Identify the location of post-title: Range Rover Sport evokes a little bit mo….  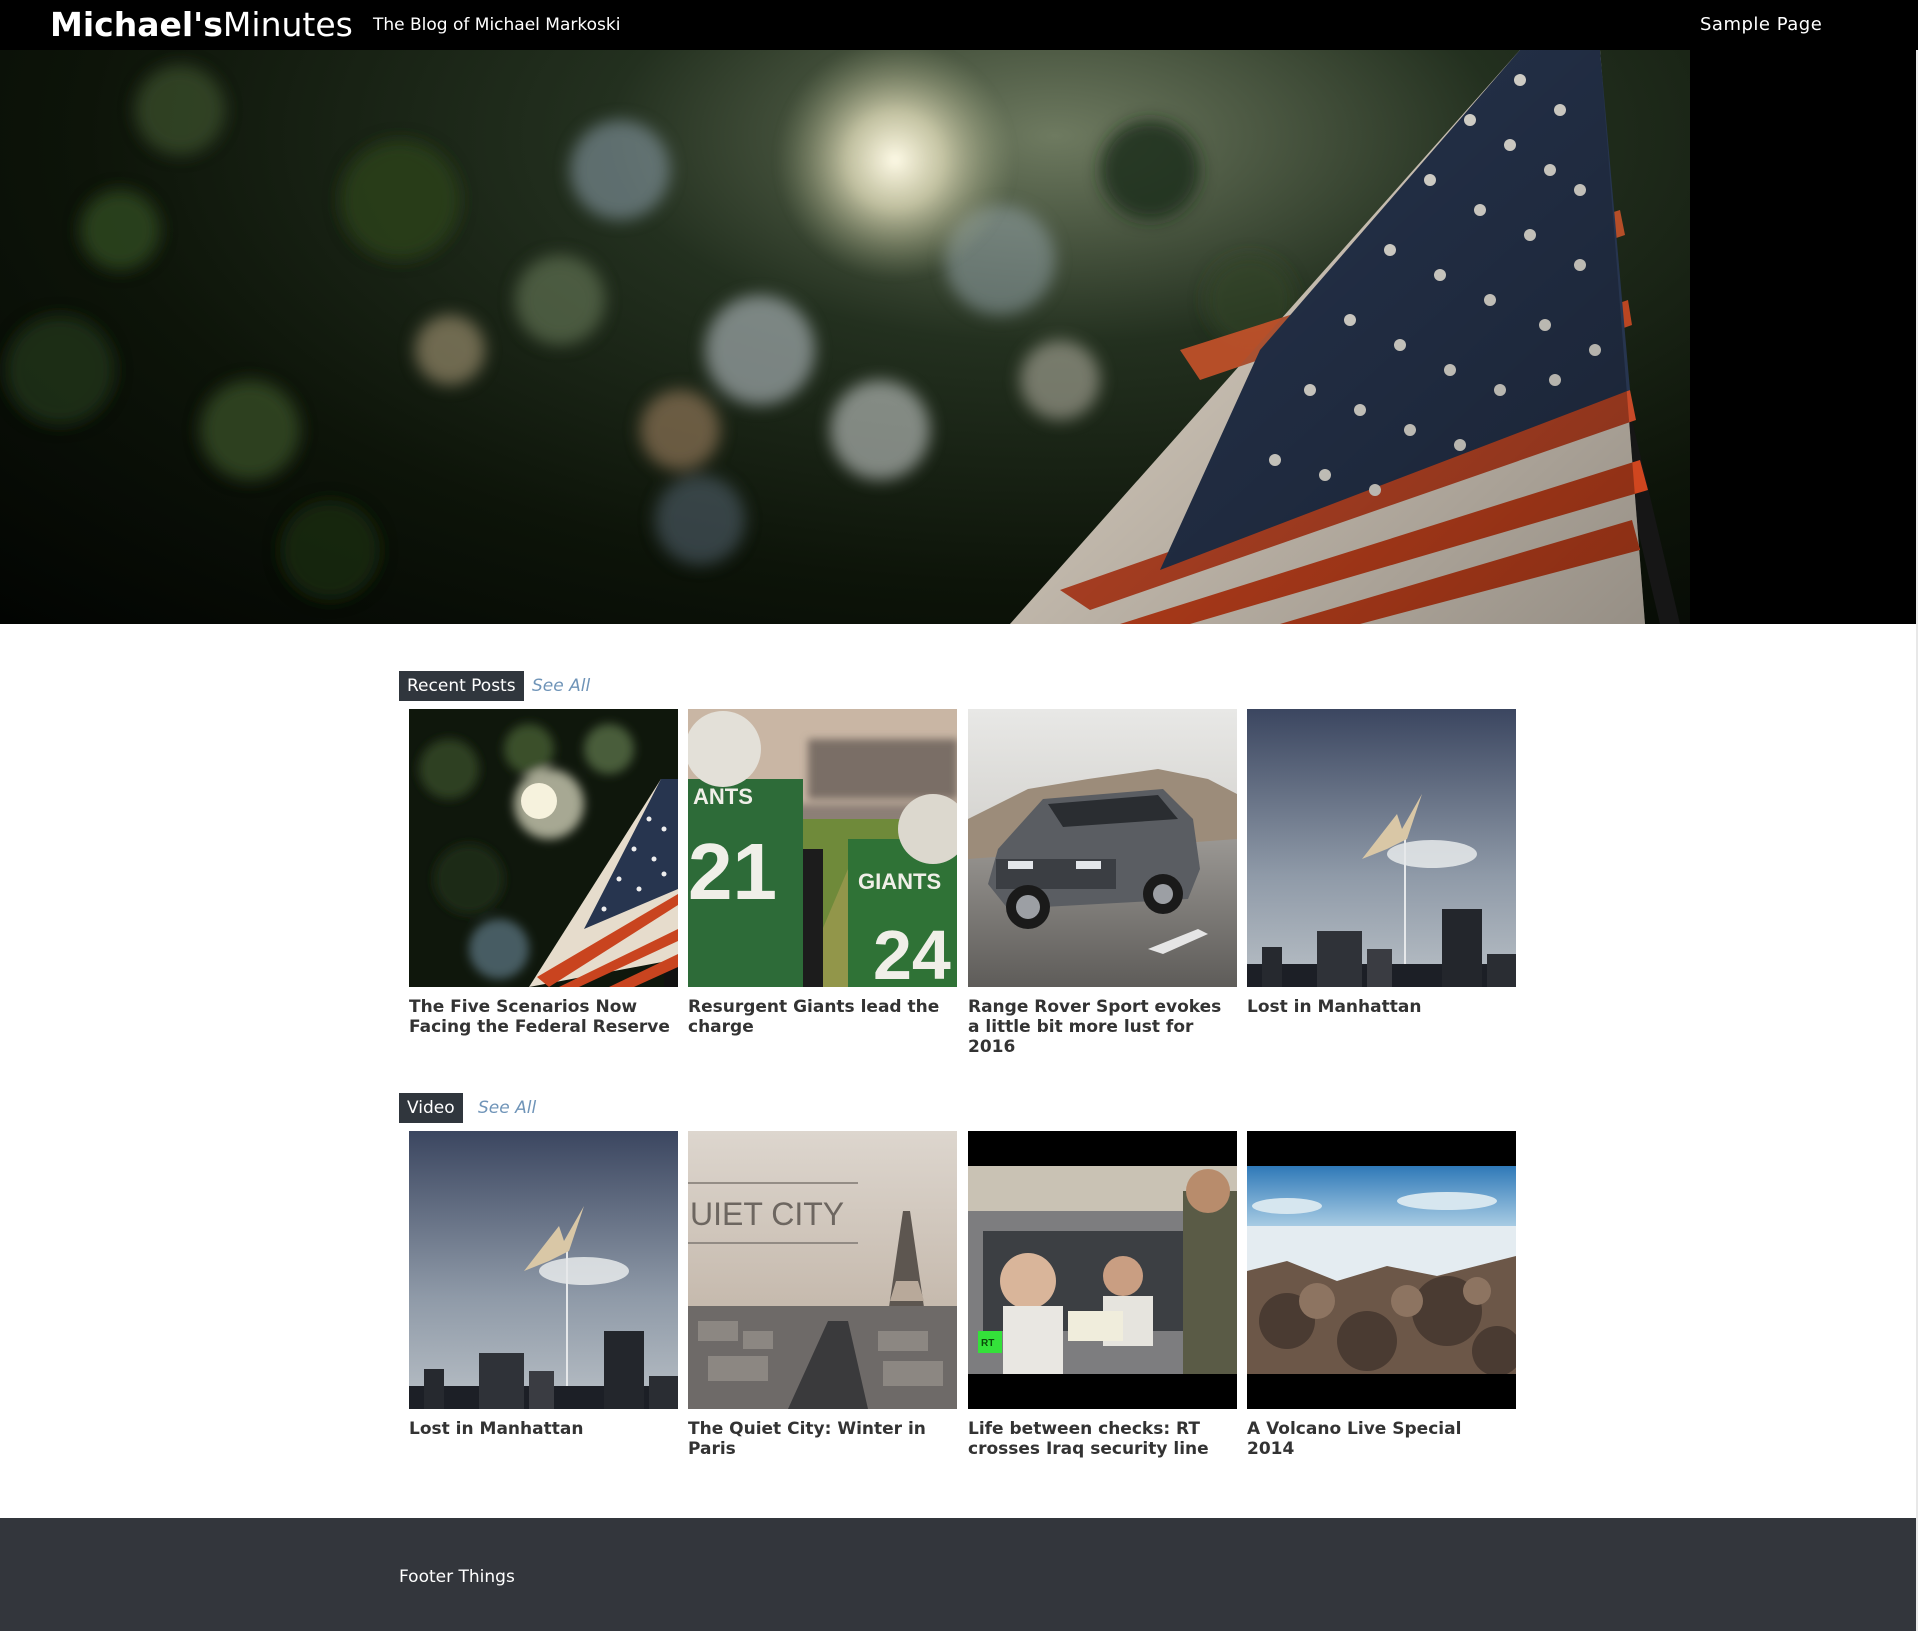
(1100, 1027).